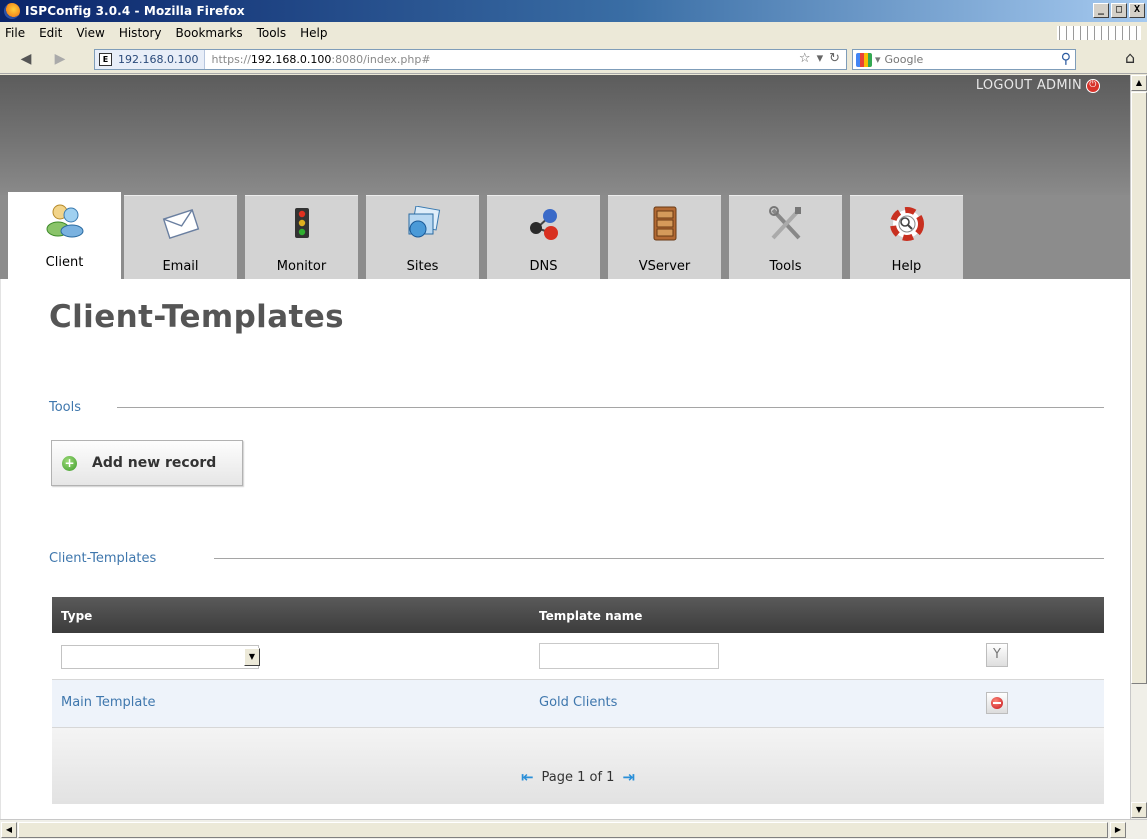 The height and width of the screenshot is (839, 1147). Describe the element at coordinates (1093, 85) in the screenshot. I see `power-icon: ⏻` at that location.